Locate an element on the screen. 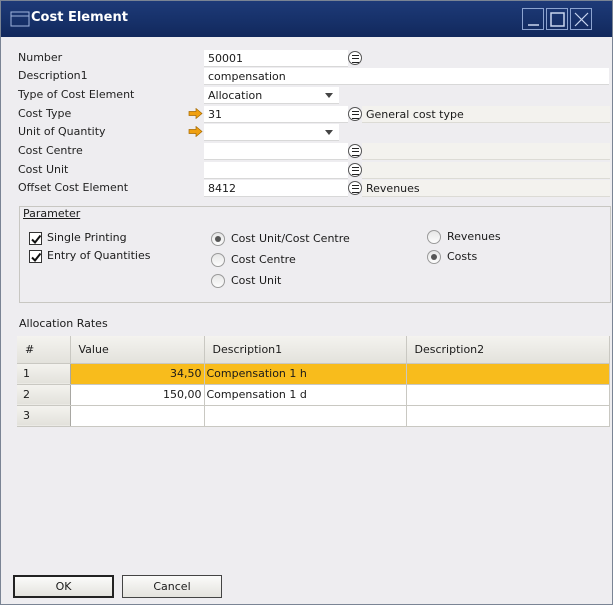  type-of-cost-element-value: Allocation is located at coordinates (235, 95).